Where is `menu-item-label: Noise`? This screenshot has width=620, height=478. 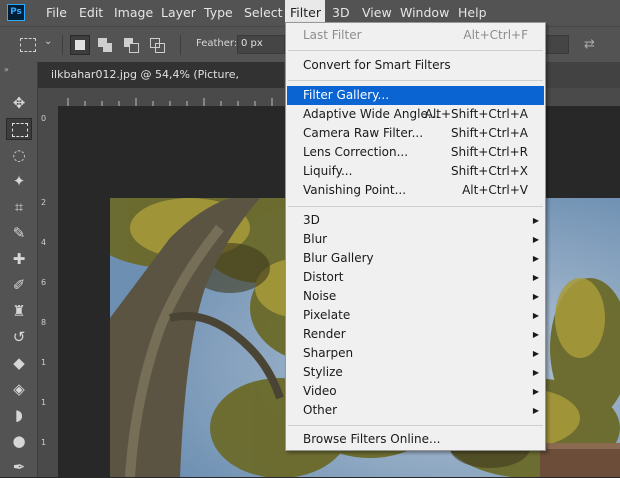 menu-item-label: Noise is located at coordinates (320, 296).